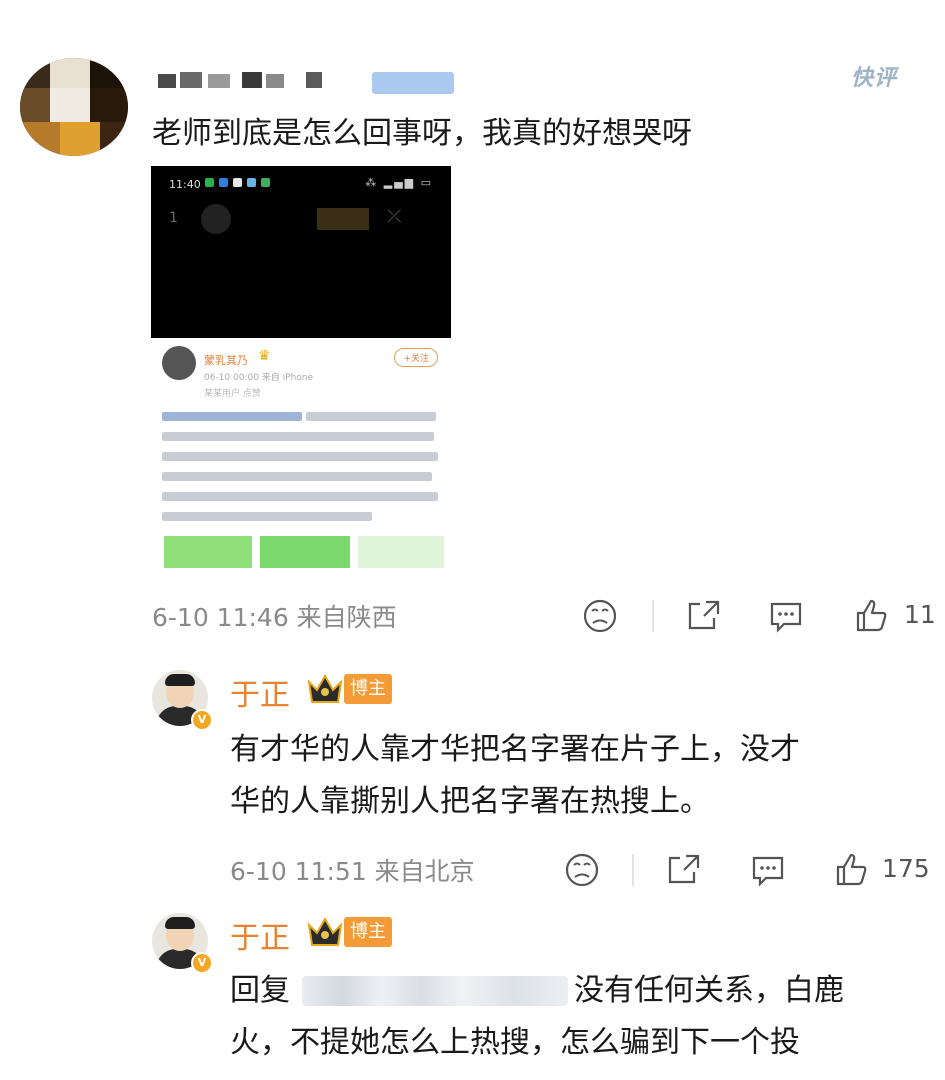 The height and width of the screenshot is (1080, 945). I want to click on reply-text-line: 火，不提她怎么上热搜，怎么骗到下一个投, so click(515, 1042).